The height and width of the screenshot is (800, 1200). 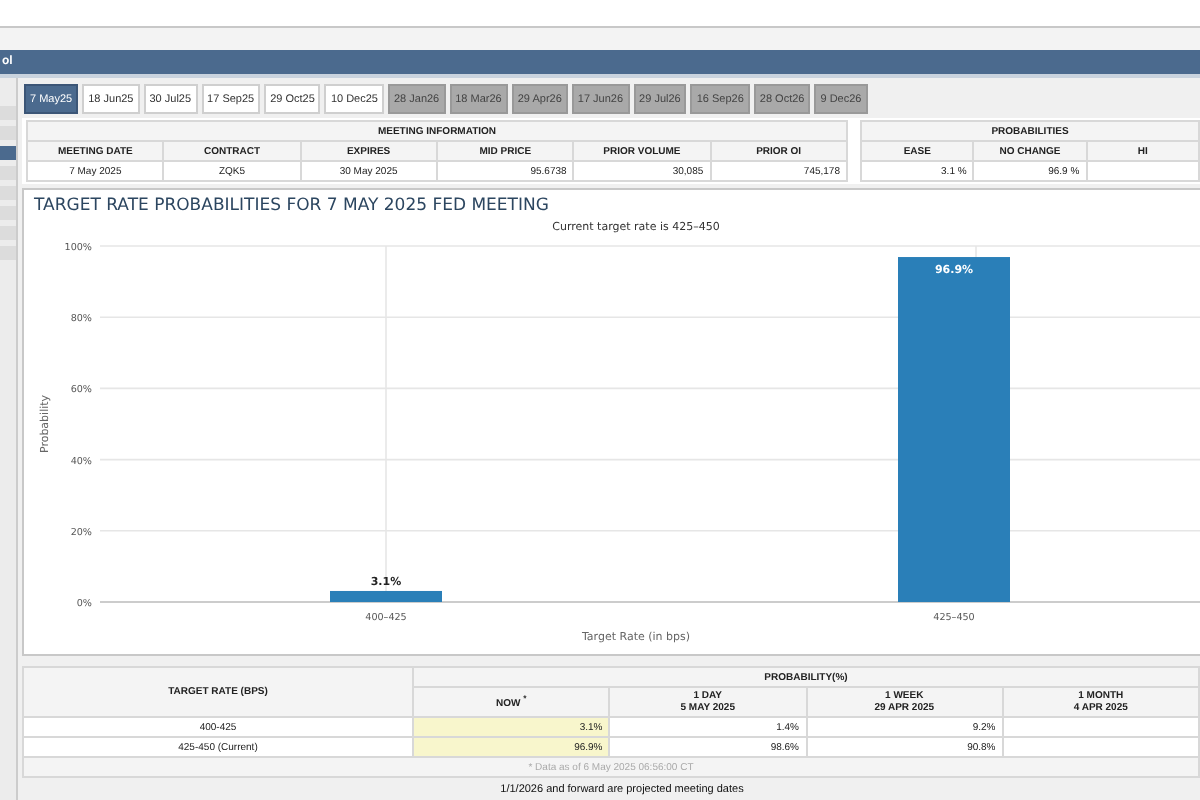 I want to click on chart-title: TARGET RATE PROBABILITIES FOR 7 MAY 2025 FED MEETING, so click(x=291, y=204).